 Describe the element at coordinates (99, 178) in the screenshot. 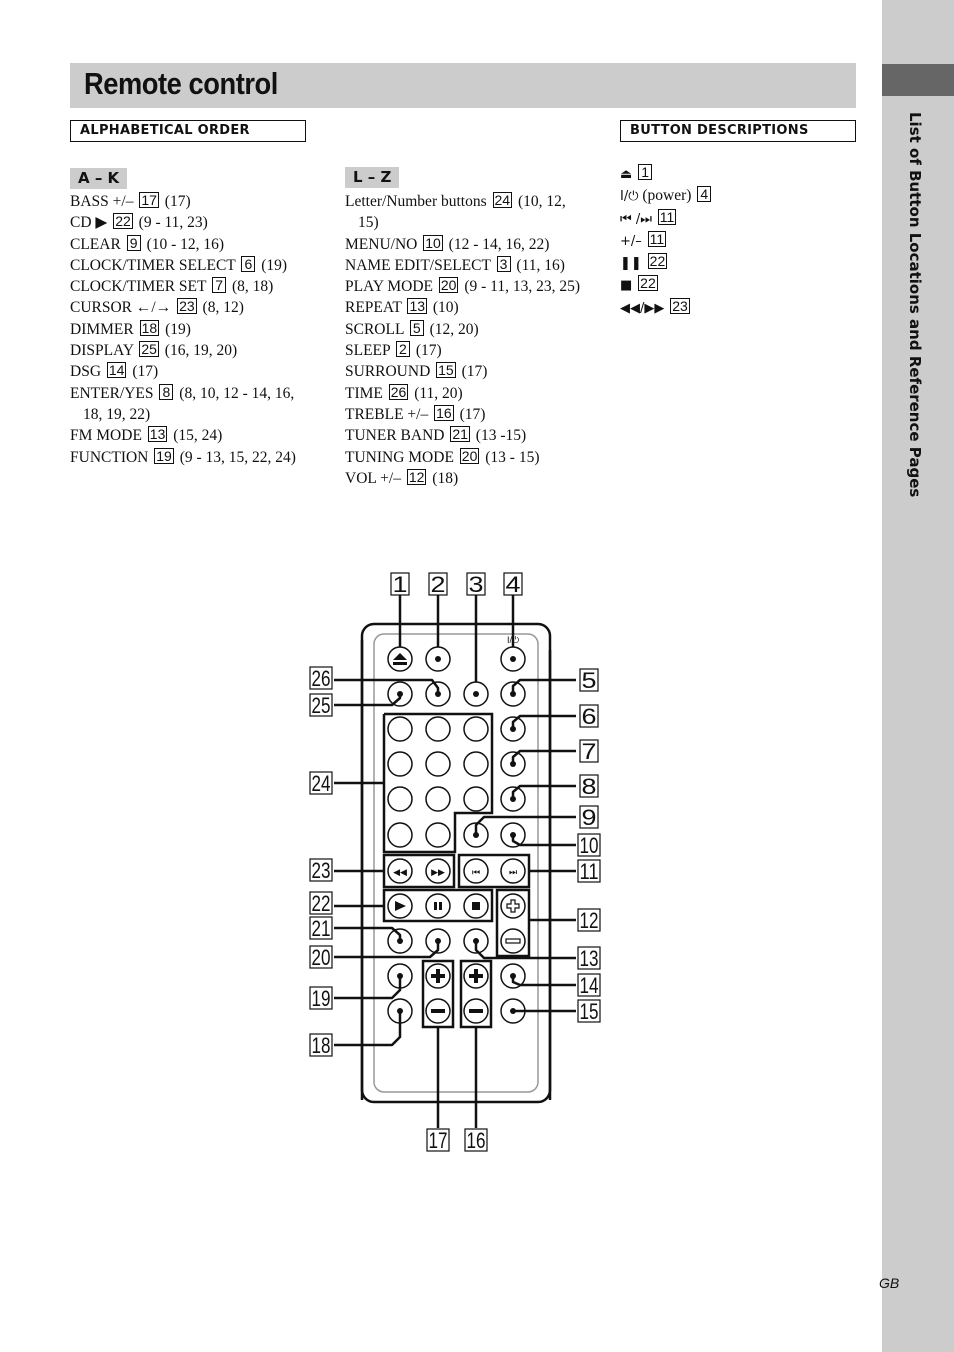

I see `range-a-k-badge: A – K` at that location.